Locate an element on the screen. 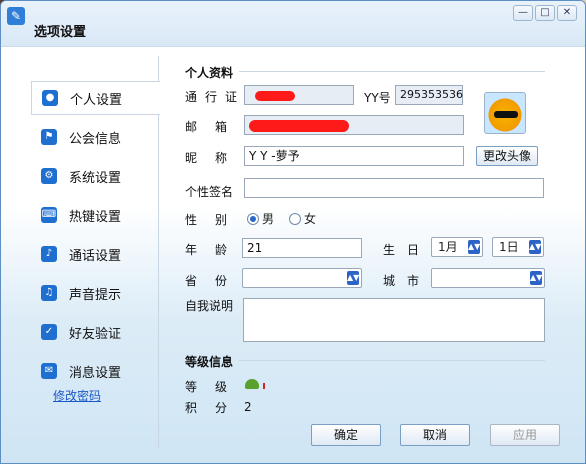 Image resolution: width=586 pixels, height=464 pixels. pass-label: 通行证 is located at coordinates (215, 97).